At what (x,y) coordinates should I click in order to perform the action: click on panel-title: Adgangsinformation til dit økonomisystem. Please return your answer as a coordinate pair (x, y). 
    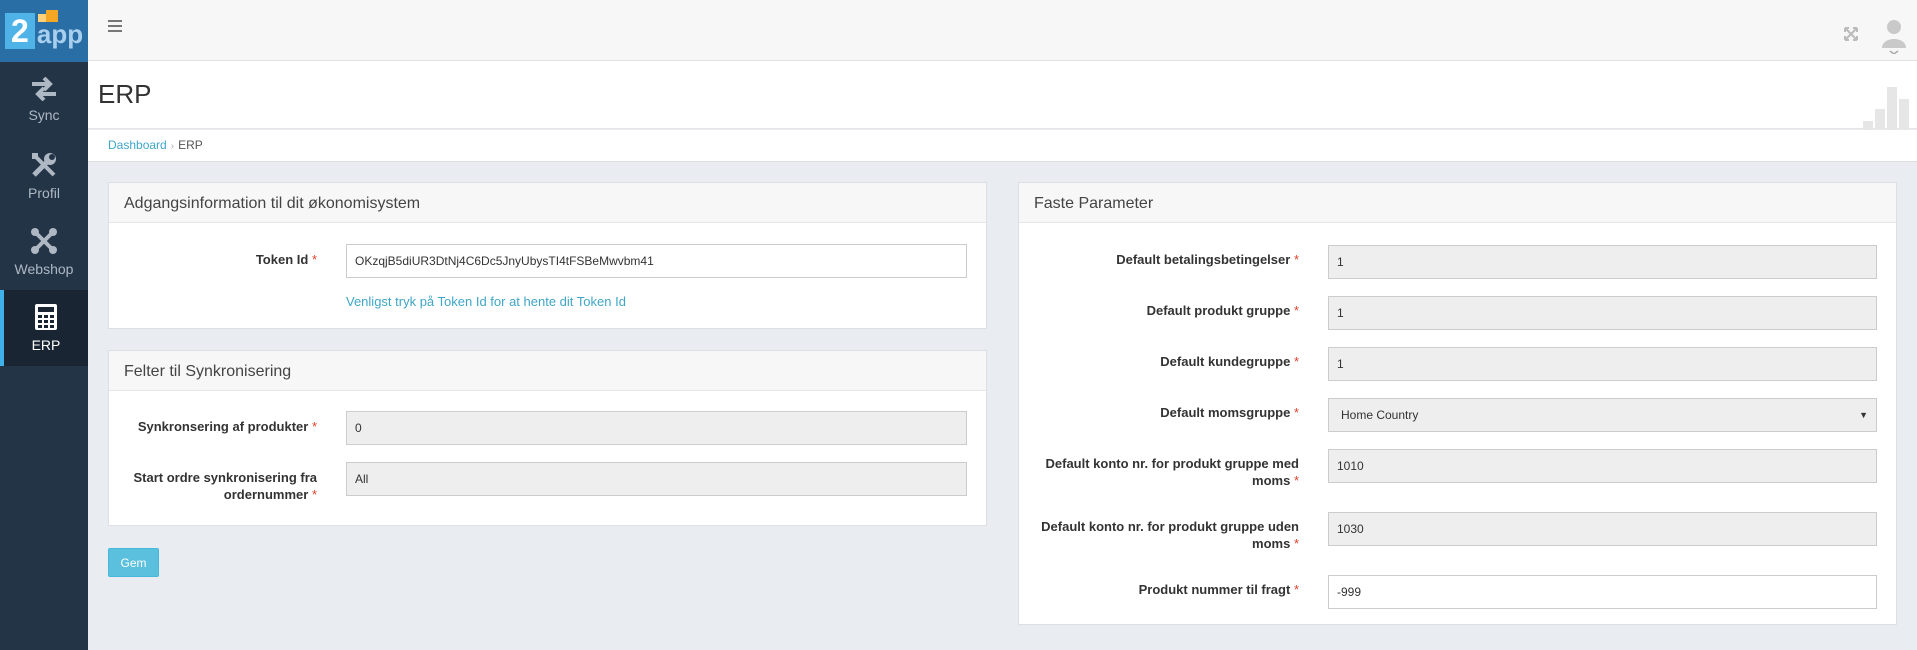
    Looking at the image, I should click on (547, 203).